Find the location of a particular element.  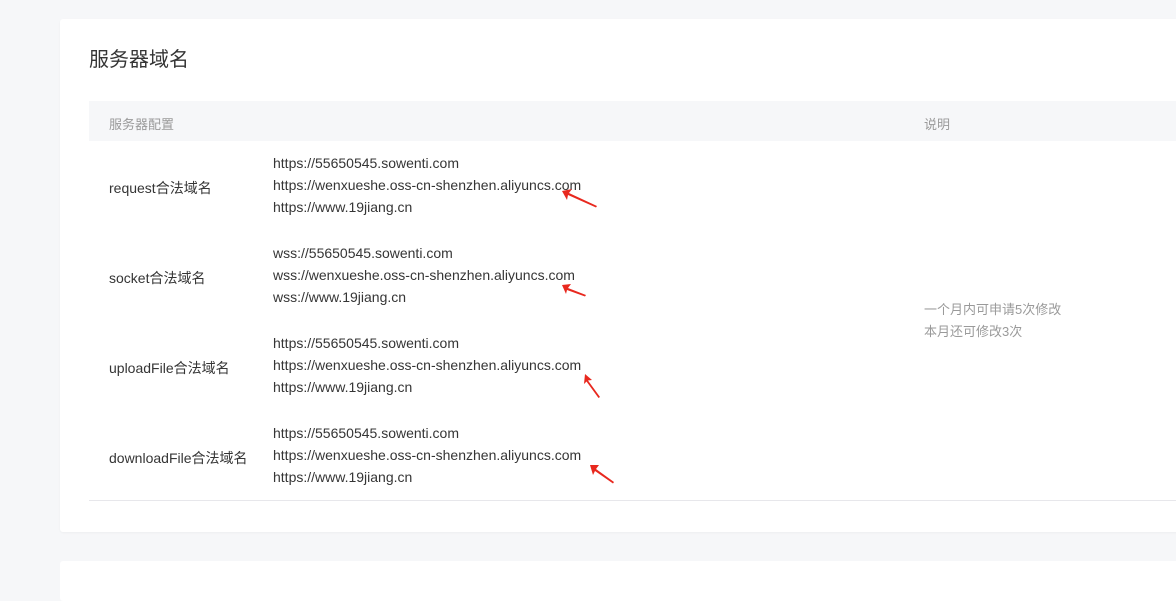

row-label-uploadfile: uploadFile合法域名 is located at coordinates (169, 368).